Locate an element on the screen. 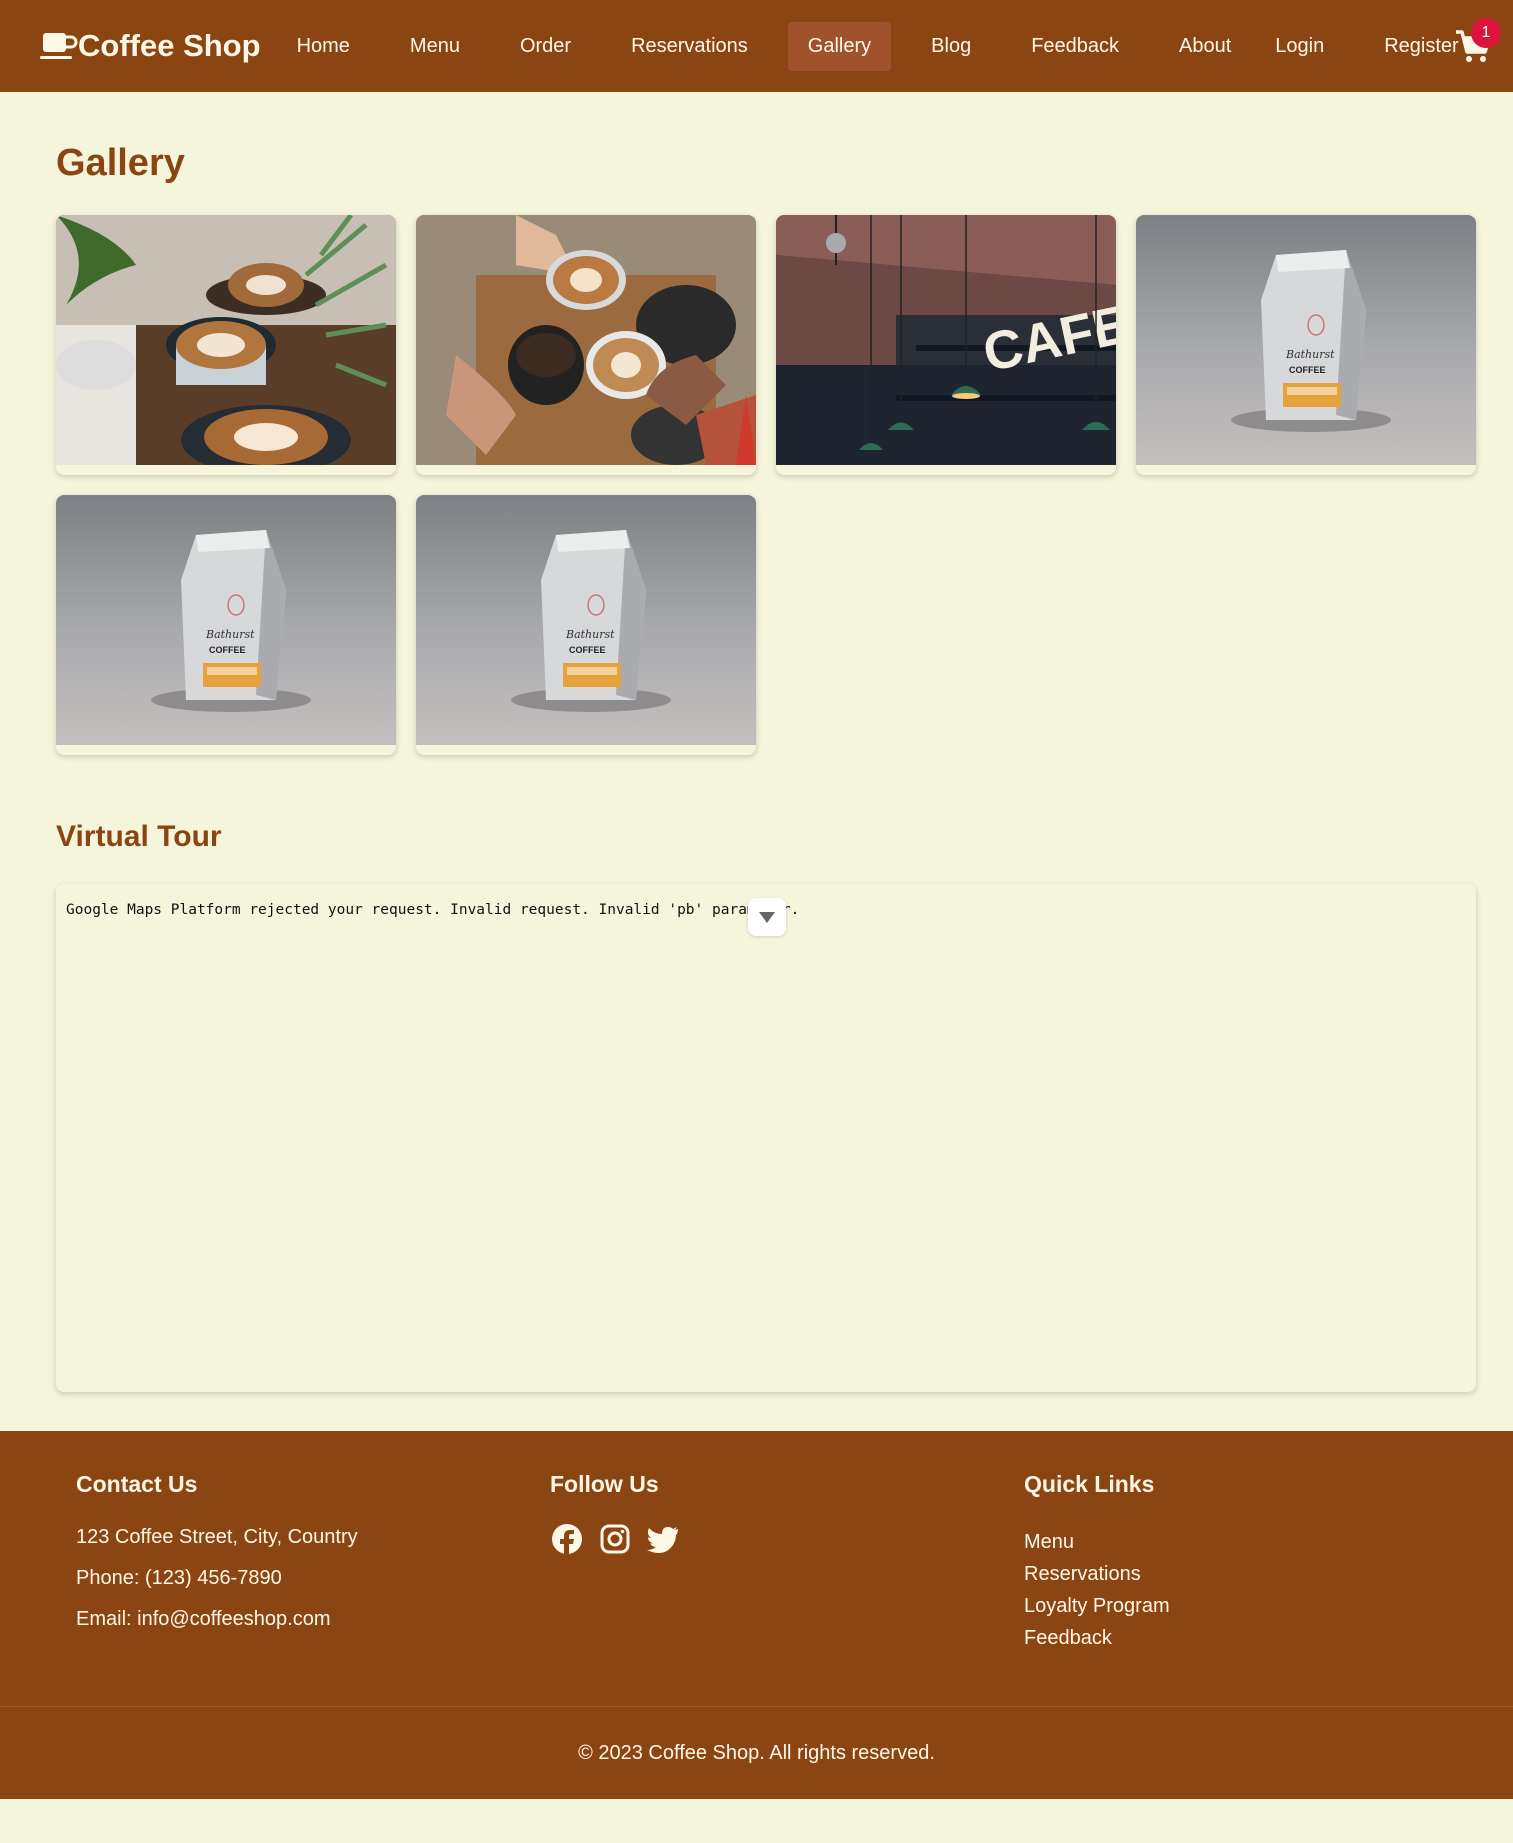 The height and width of the screenshot is (1843, 1513). latte-cups-photo is located at coordinates (226, 340).